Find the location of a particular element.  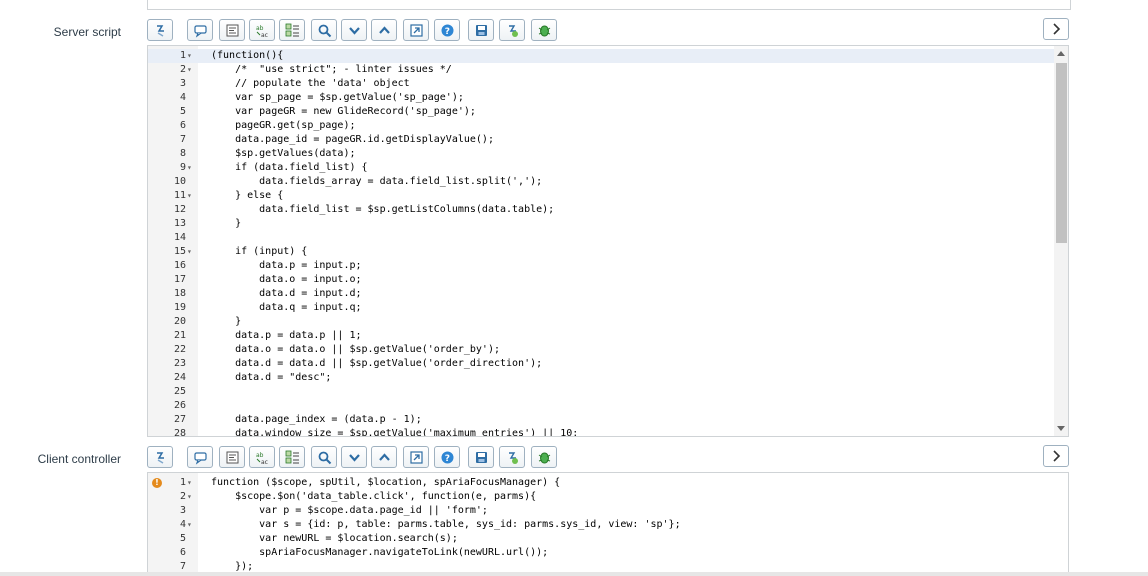

code-line: 16 data.p = input.p; is located at coordinates (601, 266).